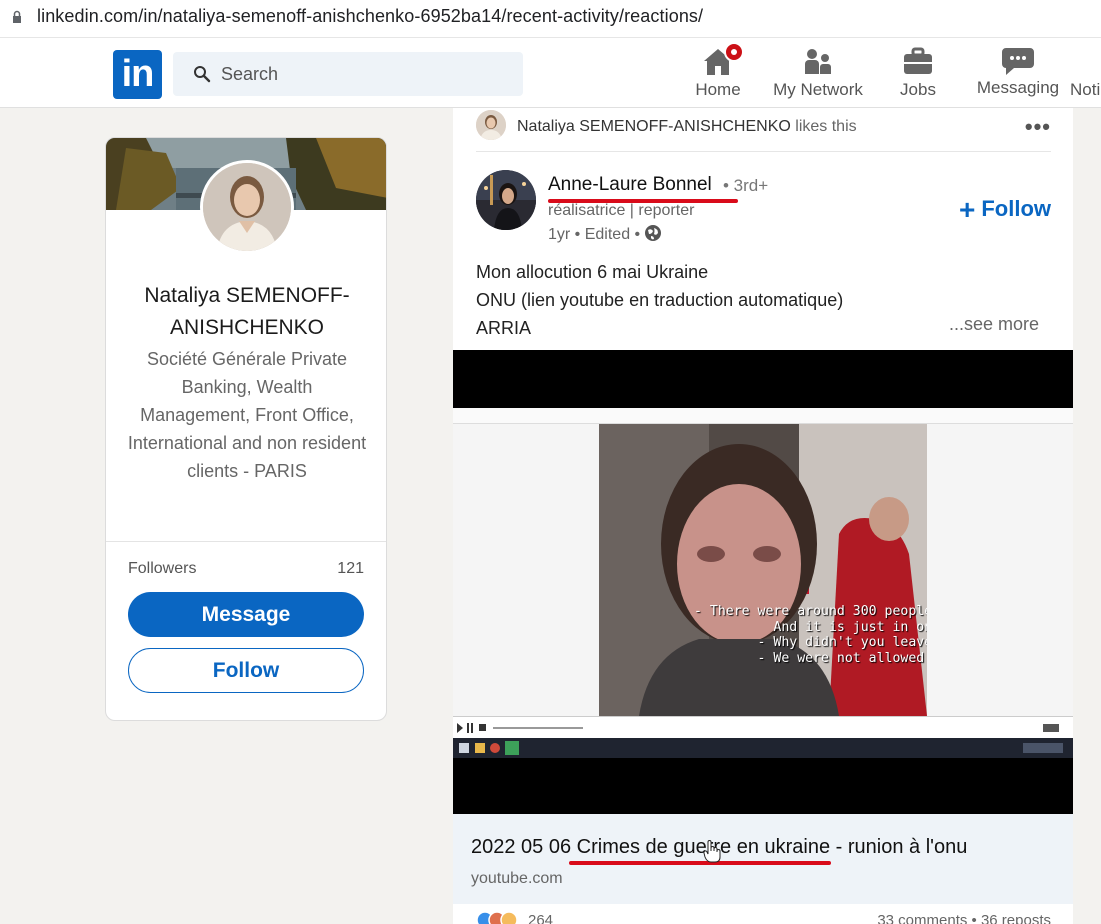 Image resolution: width=1101 pixels, height=924 pixels. What do you see at coordinates (1085, 89) in the screenshot?
I see `nav-notifications-label: Noti` at bounding box center [1085, 89].